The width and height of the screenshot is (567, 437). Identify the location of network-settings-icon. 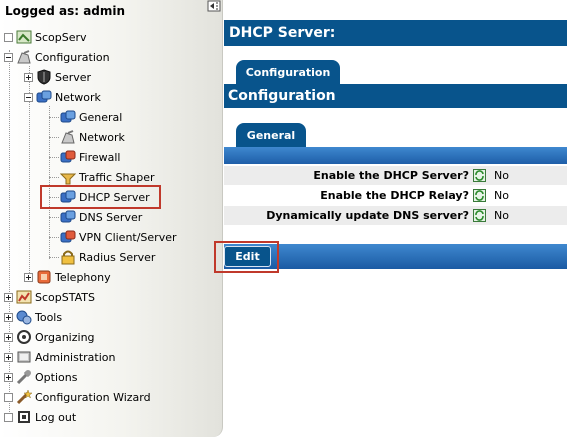
(68, 137).